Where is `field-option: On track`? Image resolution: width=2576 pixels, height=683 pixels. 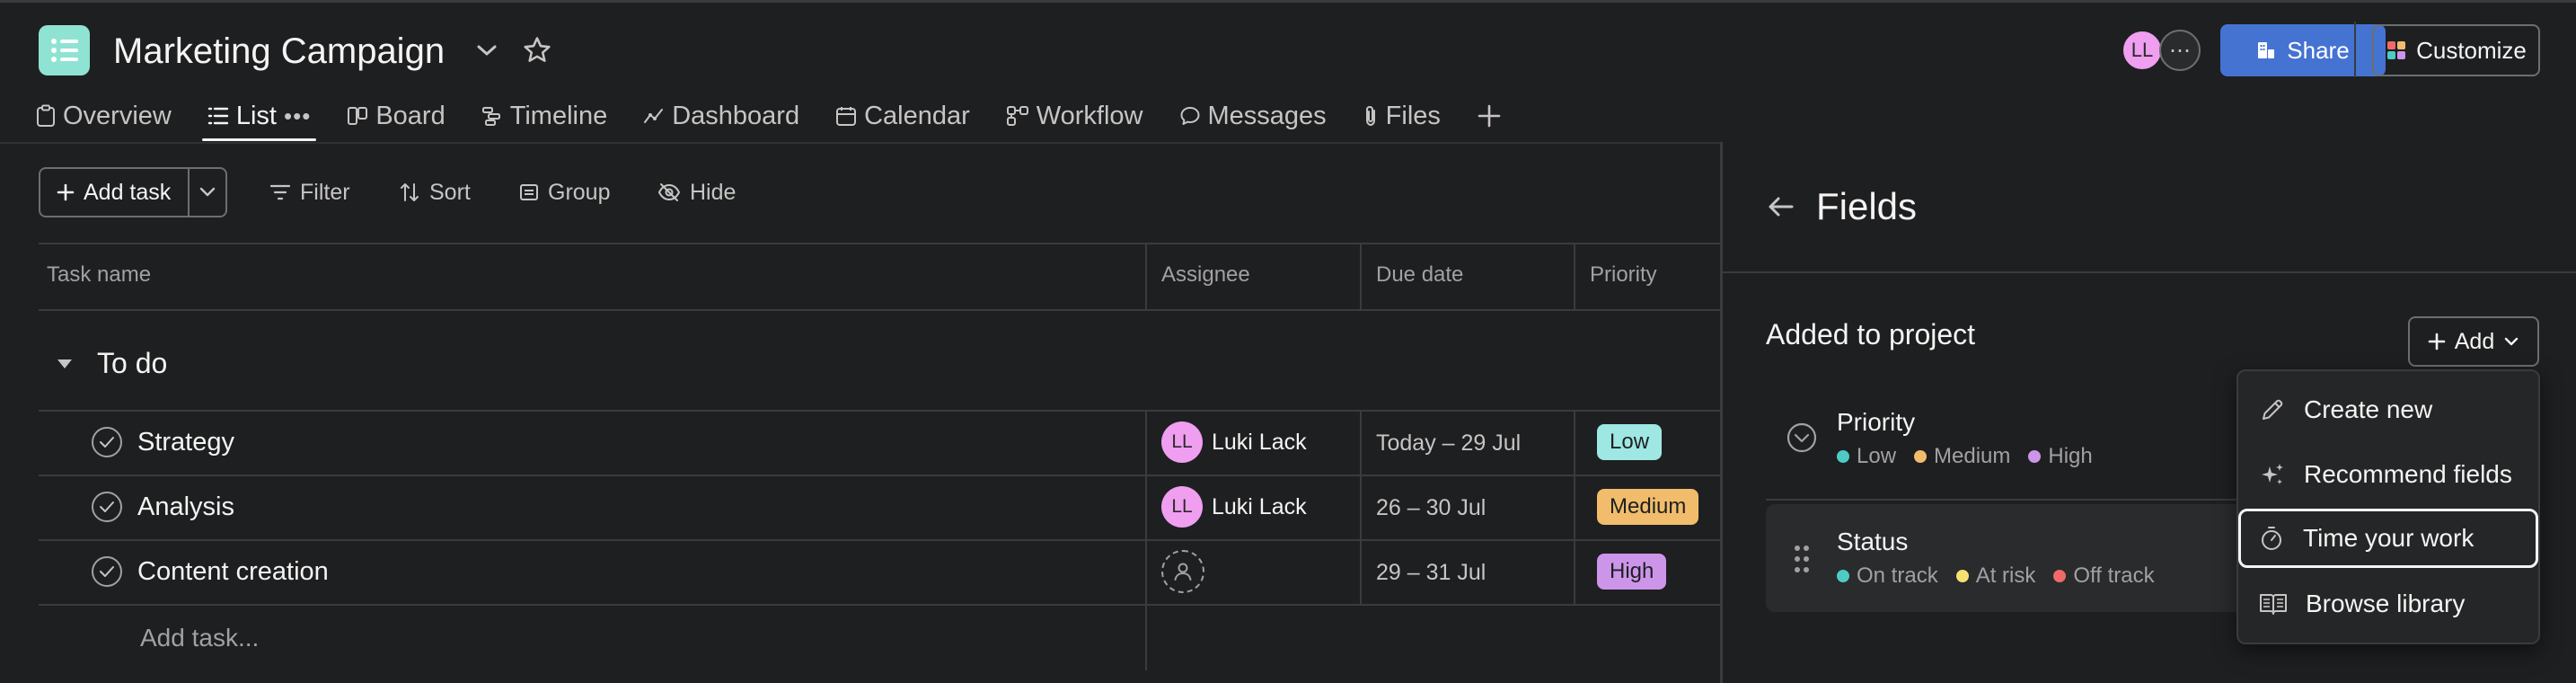
field-option: On track is located at coordinates (1888, 576).